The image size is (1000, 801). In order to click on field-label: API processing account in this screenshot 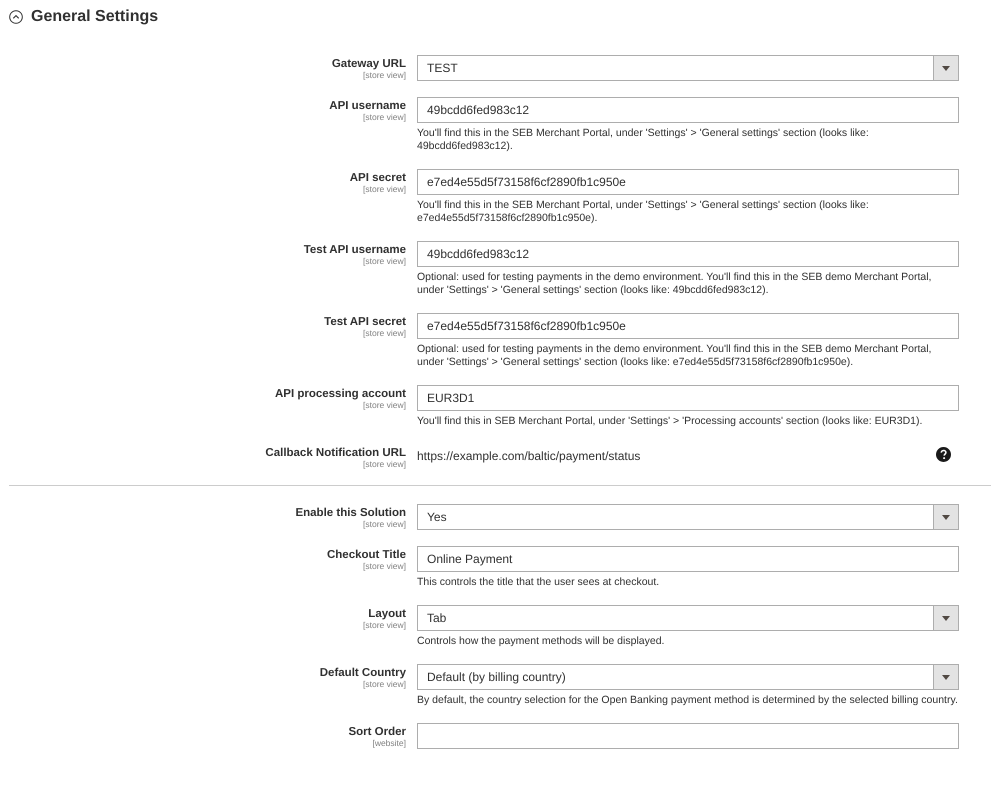, I will do `click(340, 394)`.